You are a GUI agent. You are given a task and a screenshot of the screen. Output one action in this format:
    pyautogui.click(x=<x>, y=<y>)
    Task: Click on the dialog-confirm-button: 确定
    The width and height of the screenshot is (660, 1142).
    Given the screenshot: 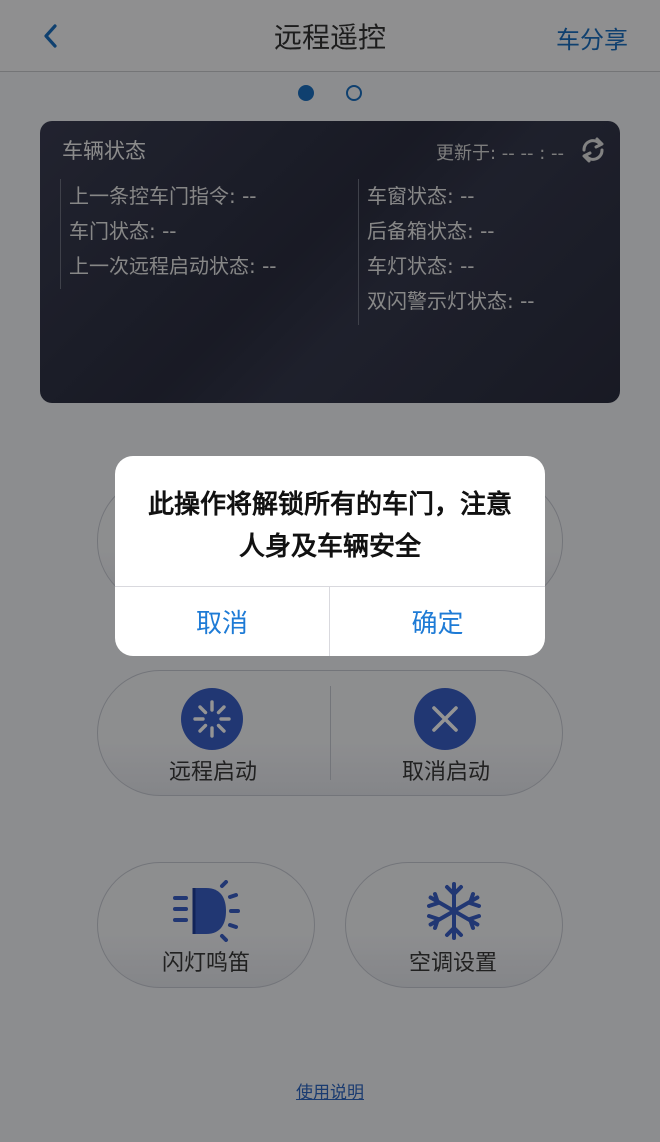 What is the action you would take?
    pyautogui.click(x=437, y=621)
    